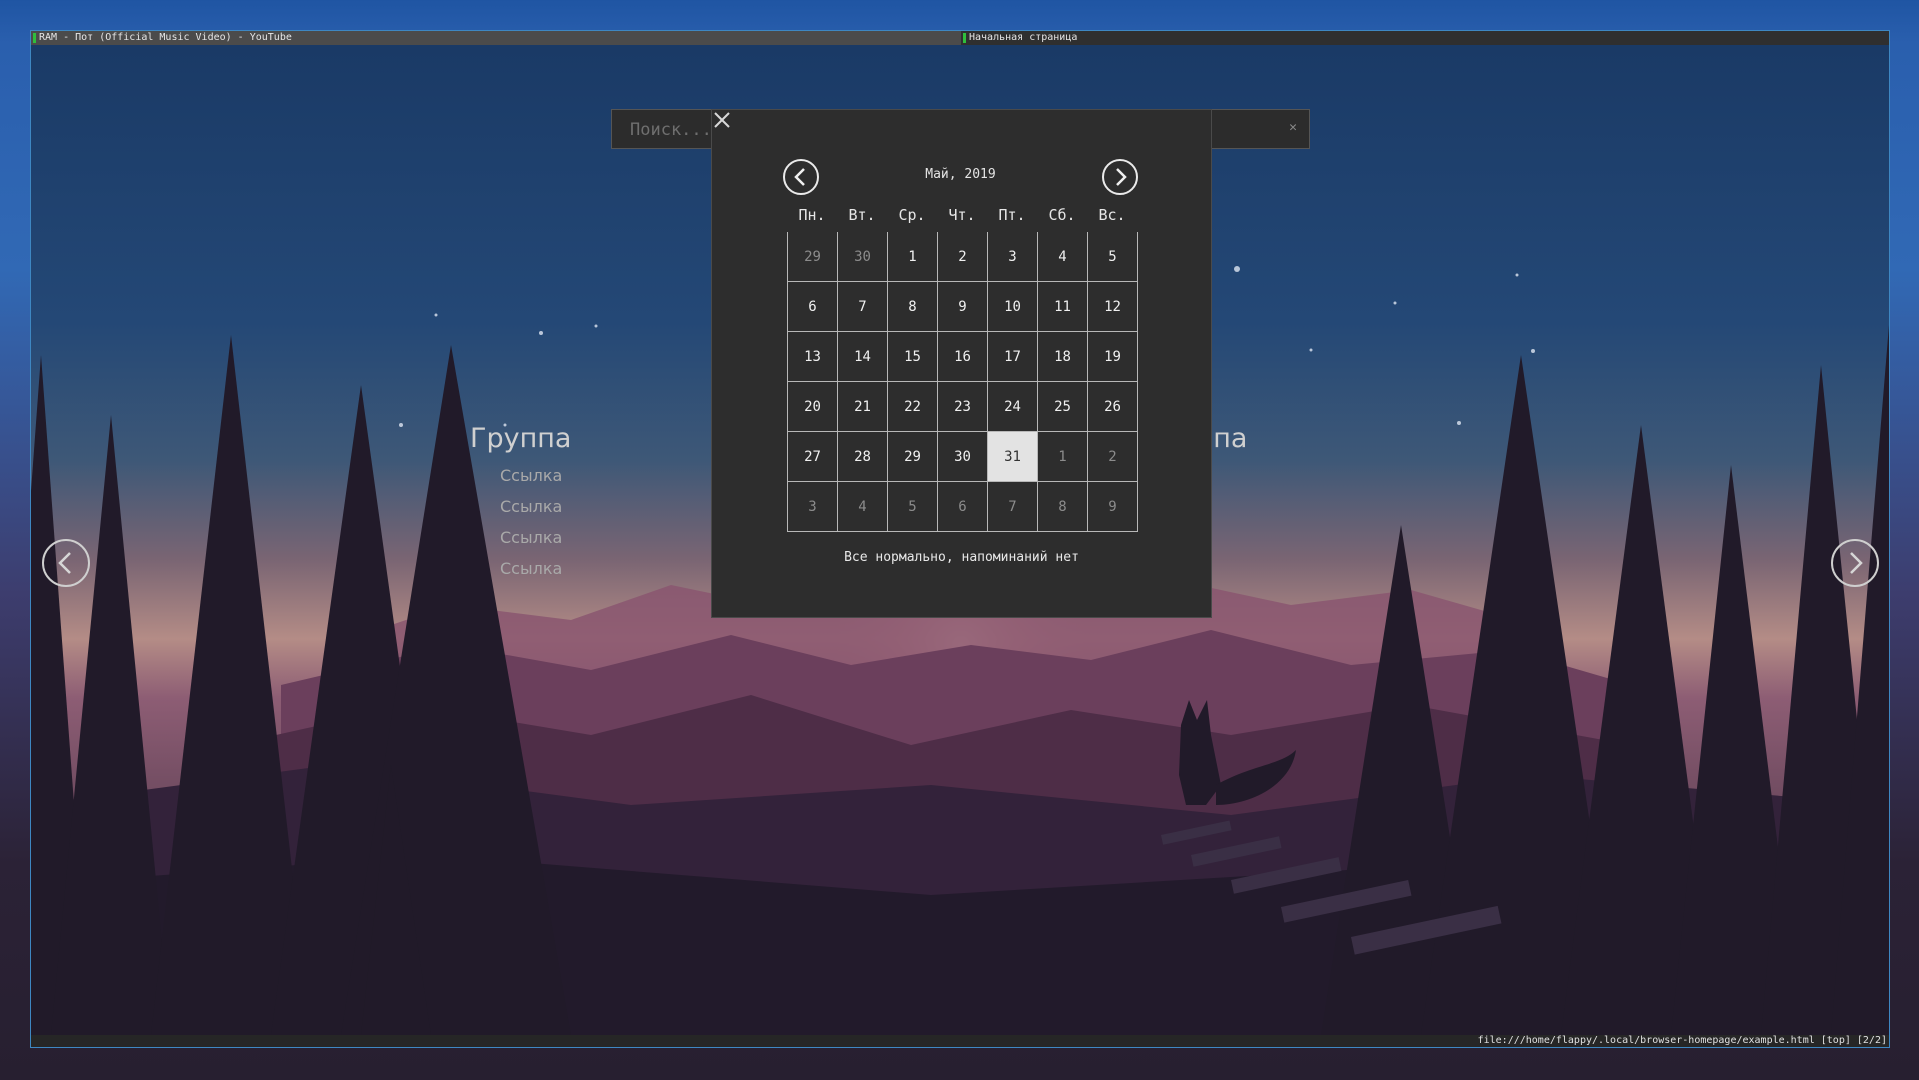  What do you see at coordinates (813, 357) in the screenshot?
I see `calendar-day: 13` at bounding box center [813, 357].